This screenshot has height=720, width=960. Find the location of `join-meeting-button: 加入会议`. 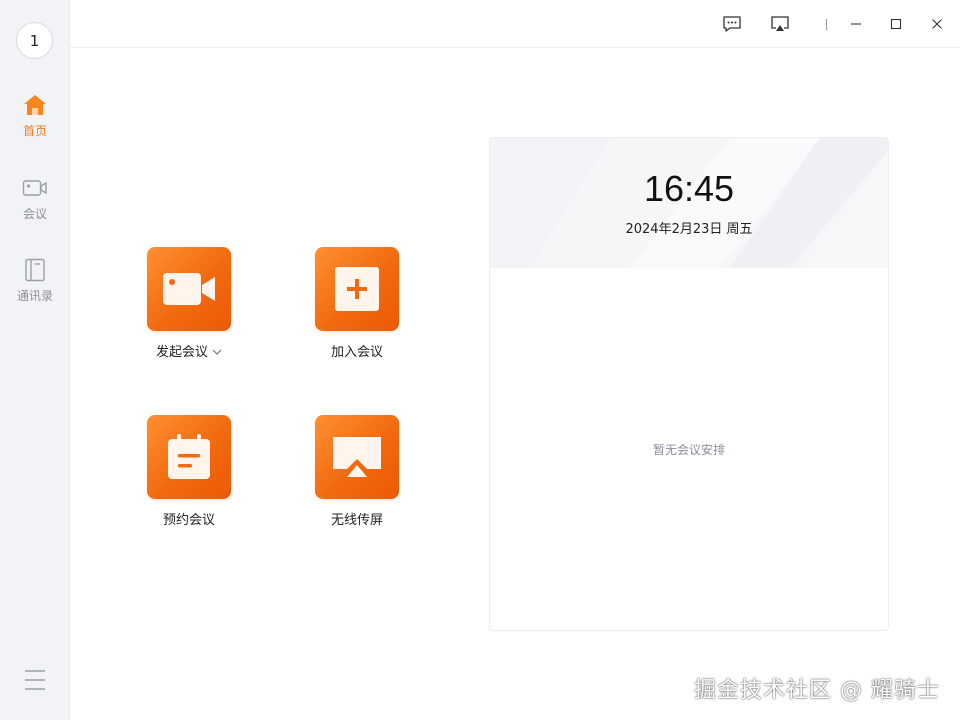

join-meeting-button: 加入会议 is located at coordinates (357, 303).